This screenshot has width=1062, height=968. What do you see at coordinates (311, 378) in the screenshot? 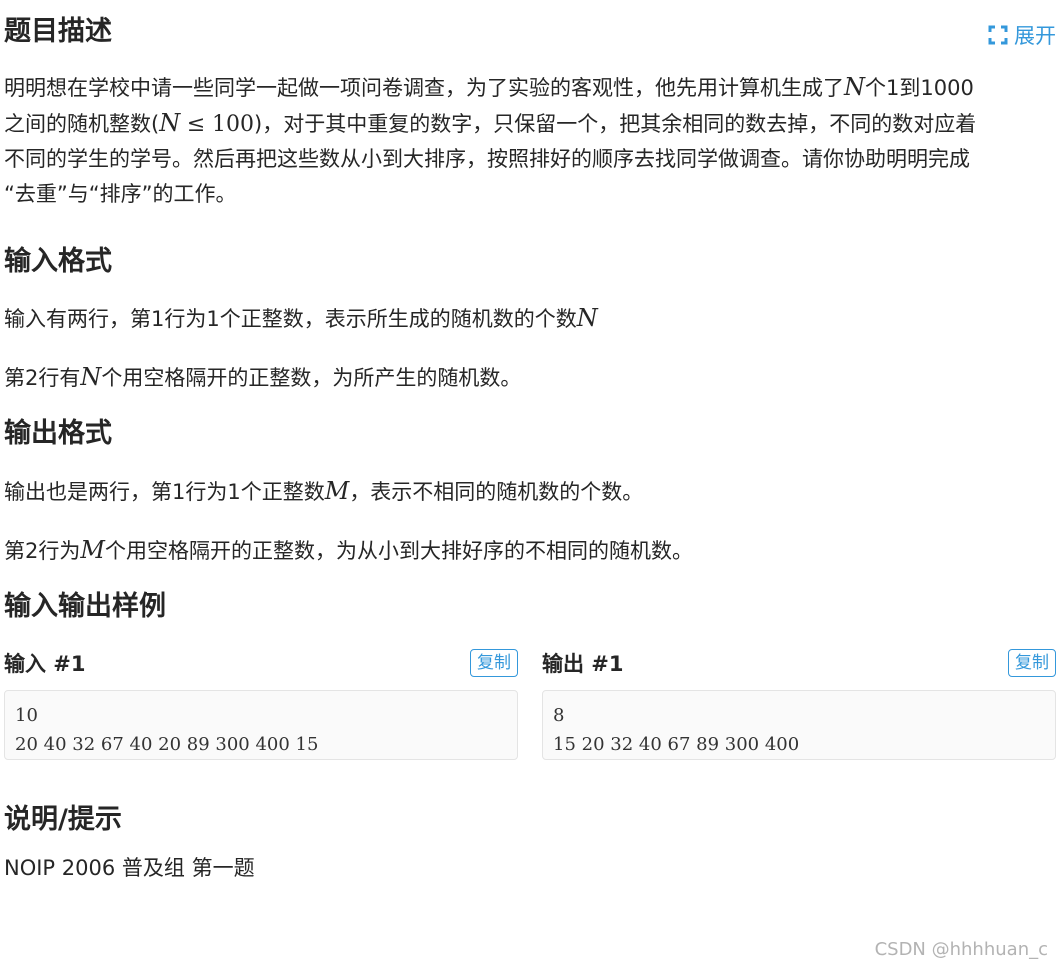
I see `input-format-text: 个用空格隔开的正整数，为所产生的随机数。` at bounding box center [311, 378].